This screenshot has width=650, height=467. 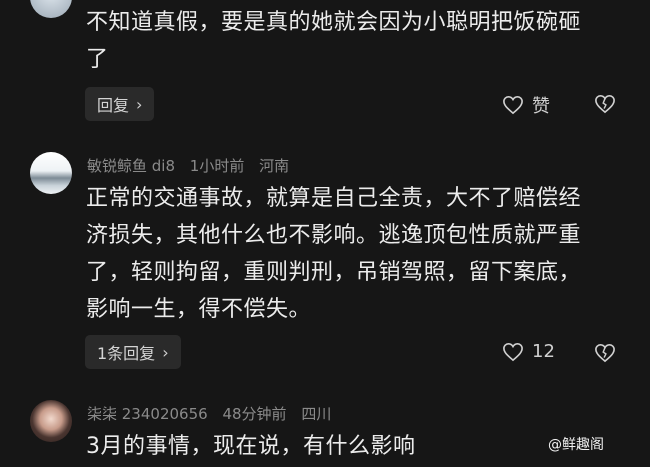 What do you see at coordinates (120, 104) in the screenshot?
I see `reply-button: 回复 ›` at bounding box center [120, 104].